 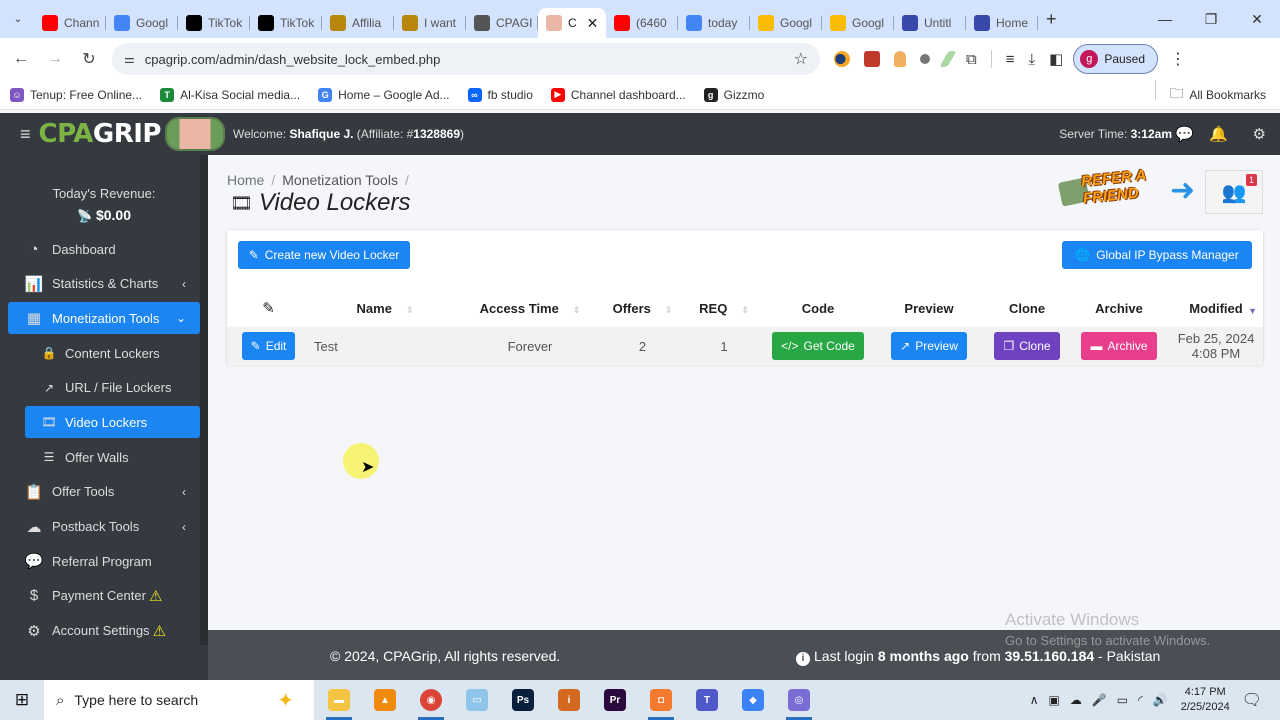 I want to click on chat-icon: 💬, so click(x=1184, y=134).